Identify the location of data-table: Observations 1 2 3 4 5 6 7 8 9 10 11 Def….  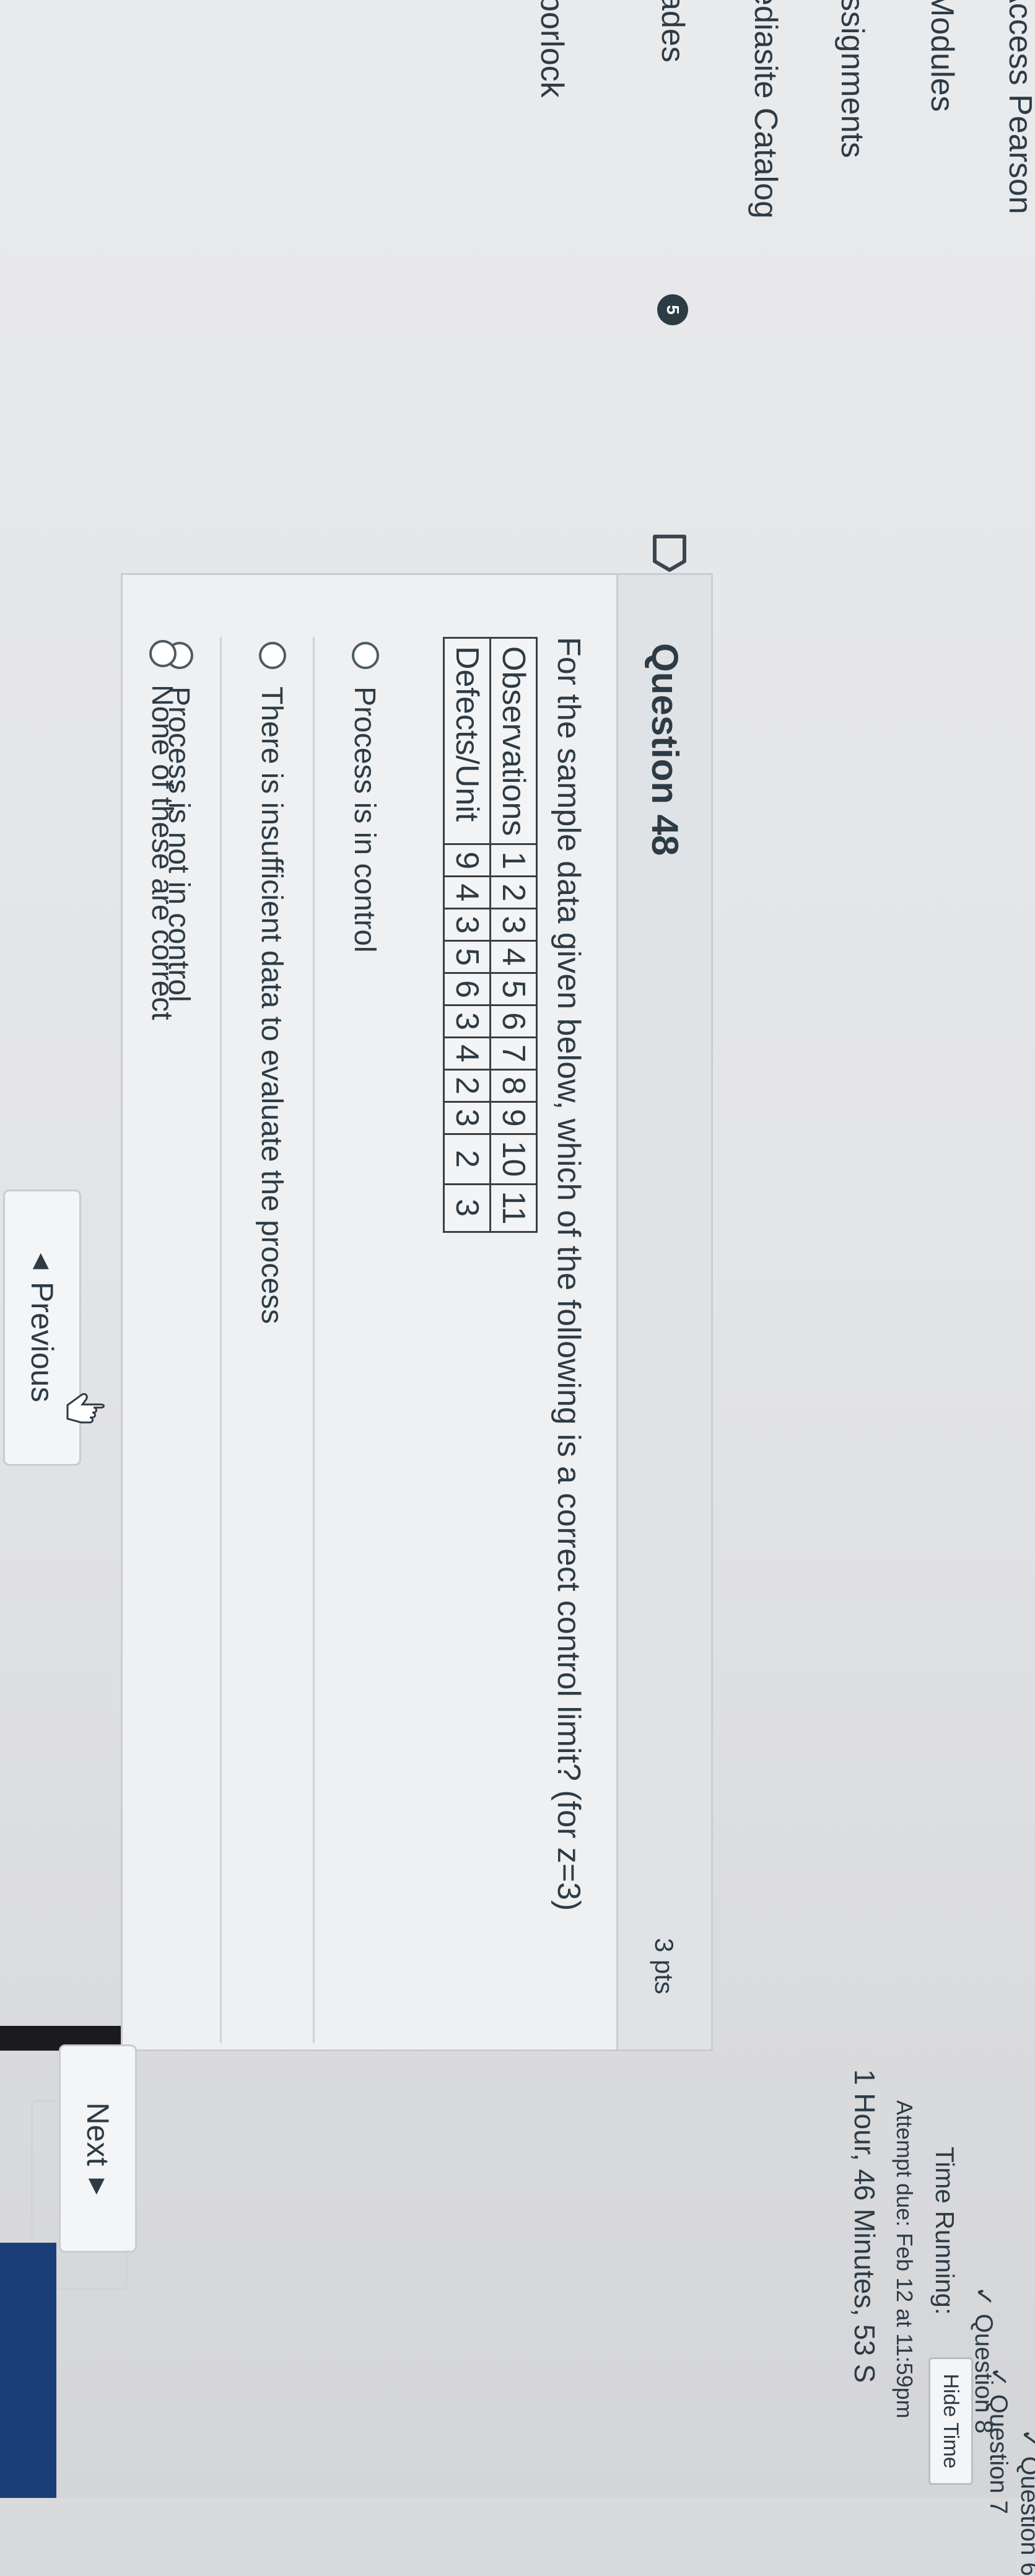
(490, 935).